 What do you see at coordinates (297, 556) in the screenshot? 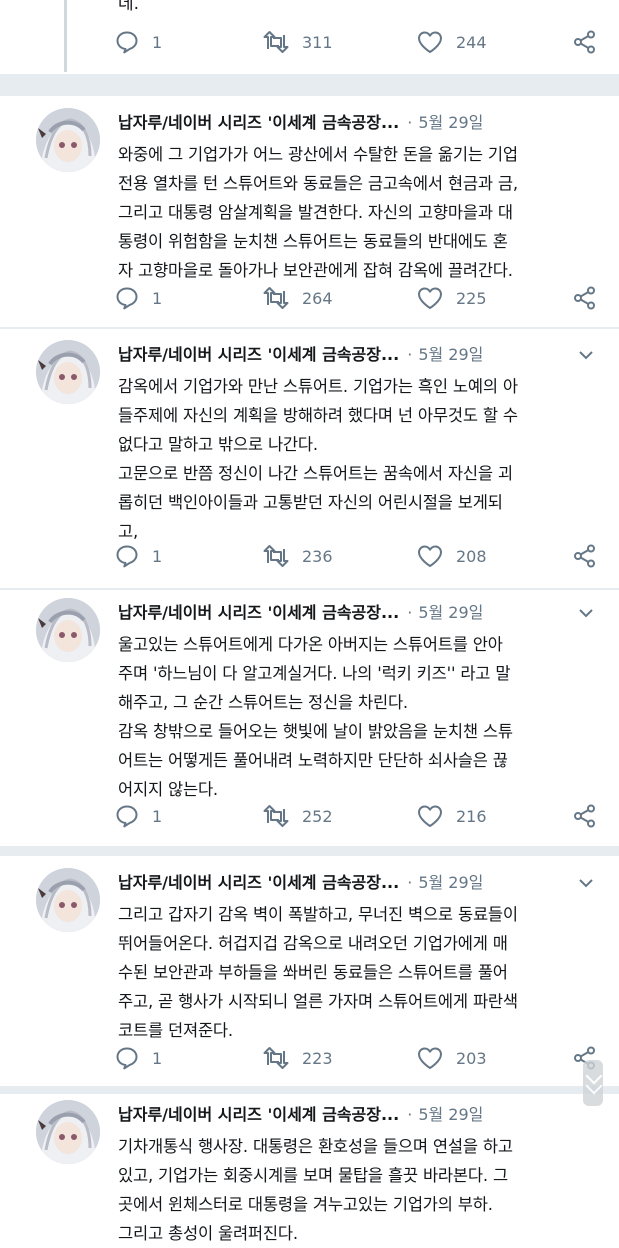
I see `retweet-button: 236` at bounding box center [297, 556].